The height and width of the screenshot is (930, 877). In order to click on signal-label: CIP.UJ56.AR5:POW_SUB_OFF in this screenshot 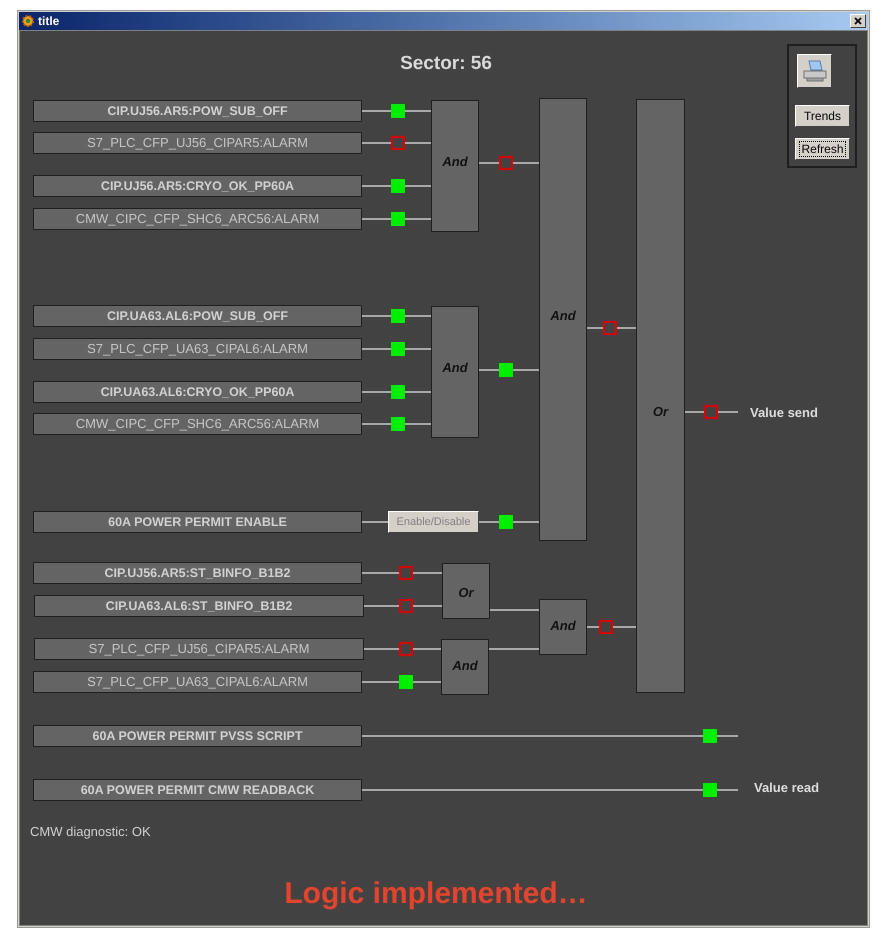, I will do `click(197, 111)`.